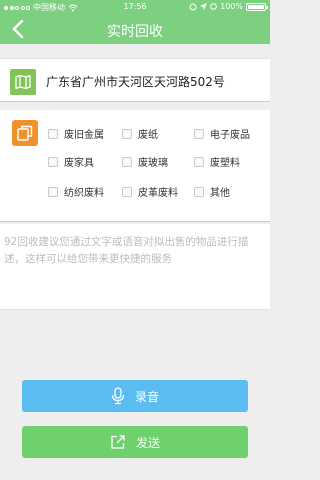 The width and height of the screenshot is (320, 480). I want to click on category-option: 废旧金属, so click(76, 133).